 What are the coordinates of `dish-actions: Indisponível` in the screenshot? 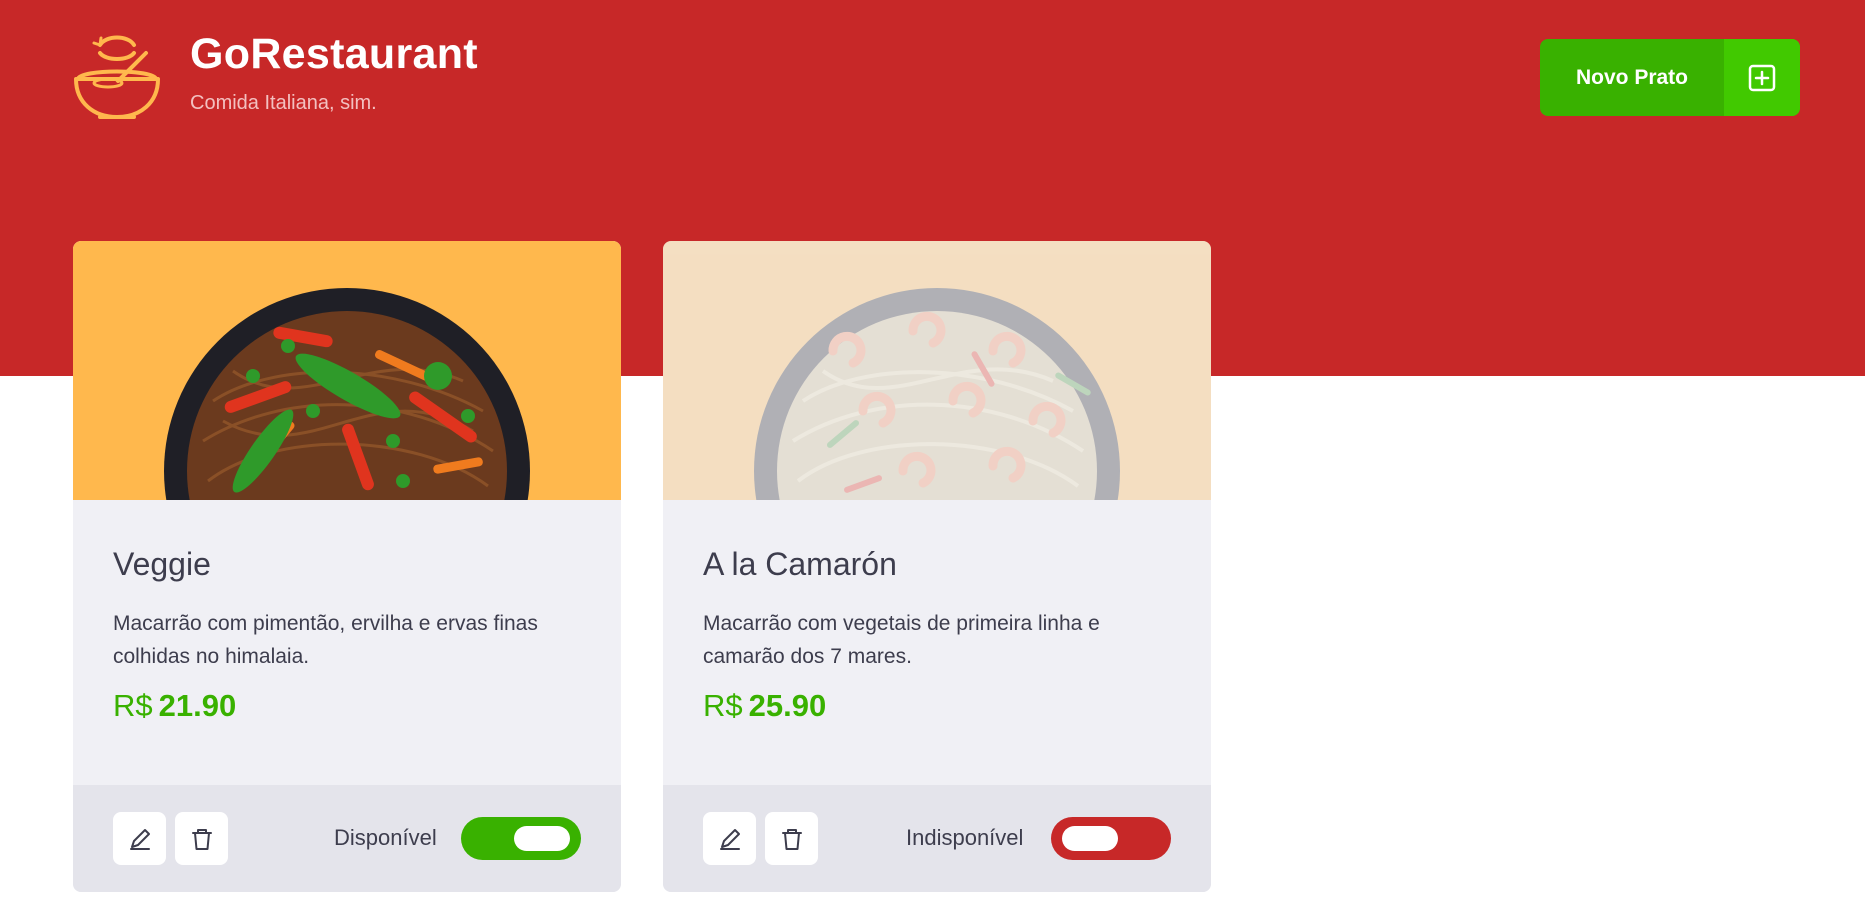 It's located at (937, 838).